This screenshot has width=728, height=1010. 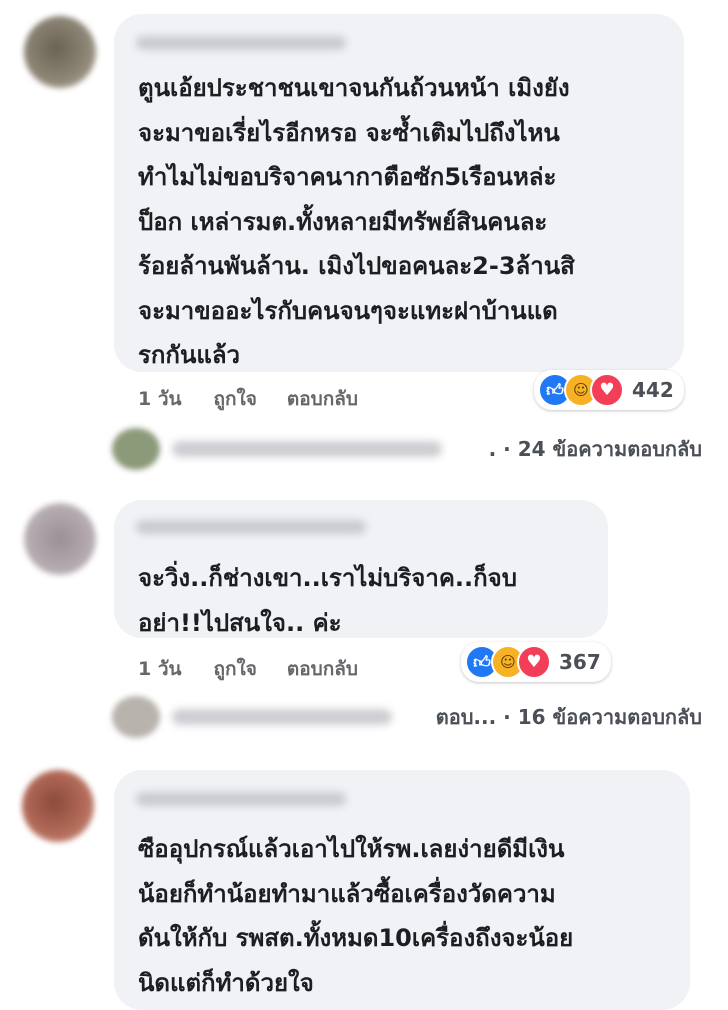 What do you see at coordinates (653, 390) in the screenshot?
I see `reaction-count: 442` at bounding box center [653, 390].